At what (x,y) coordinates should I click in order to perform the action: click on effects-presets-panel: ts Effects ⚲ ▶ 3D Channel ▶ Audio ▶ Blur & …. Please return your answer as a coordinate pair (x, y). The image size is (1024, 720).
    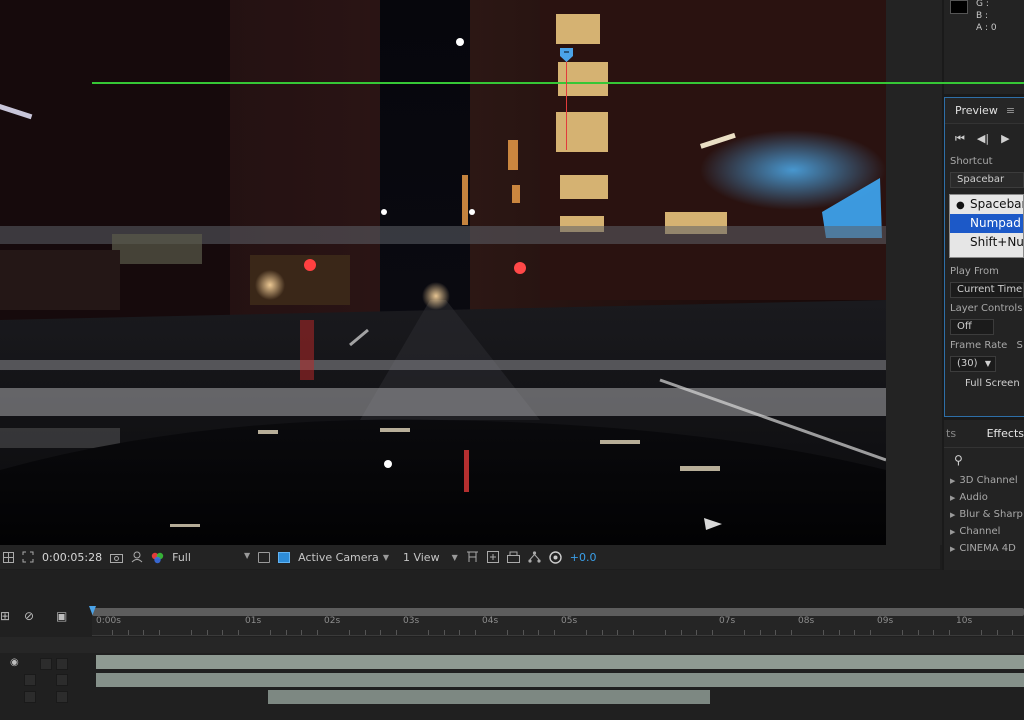
    Looking at the image, I should click on (984, 495).